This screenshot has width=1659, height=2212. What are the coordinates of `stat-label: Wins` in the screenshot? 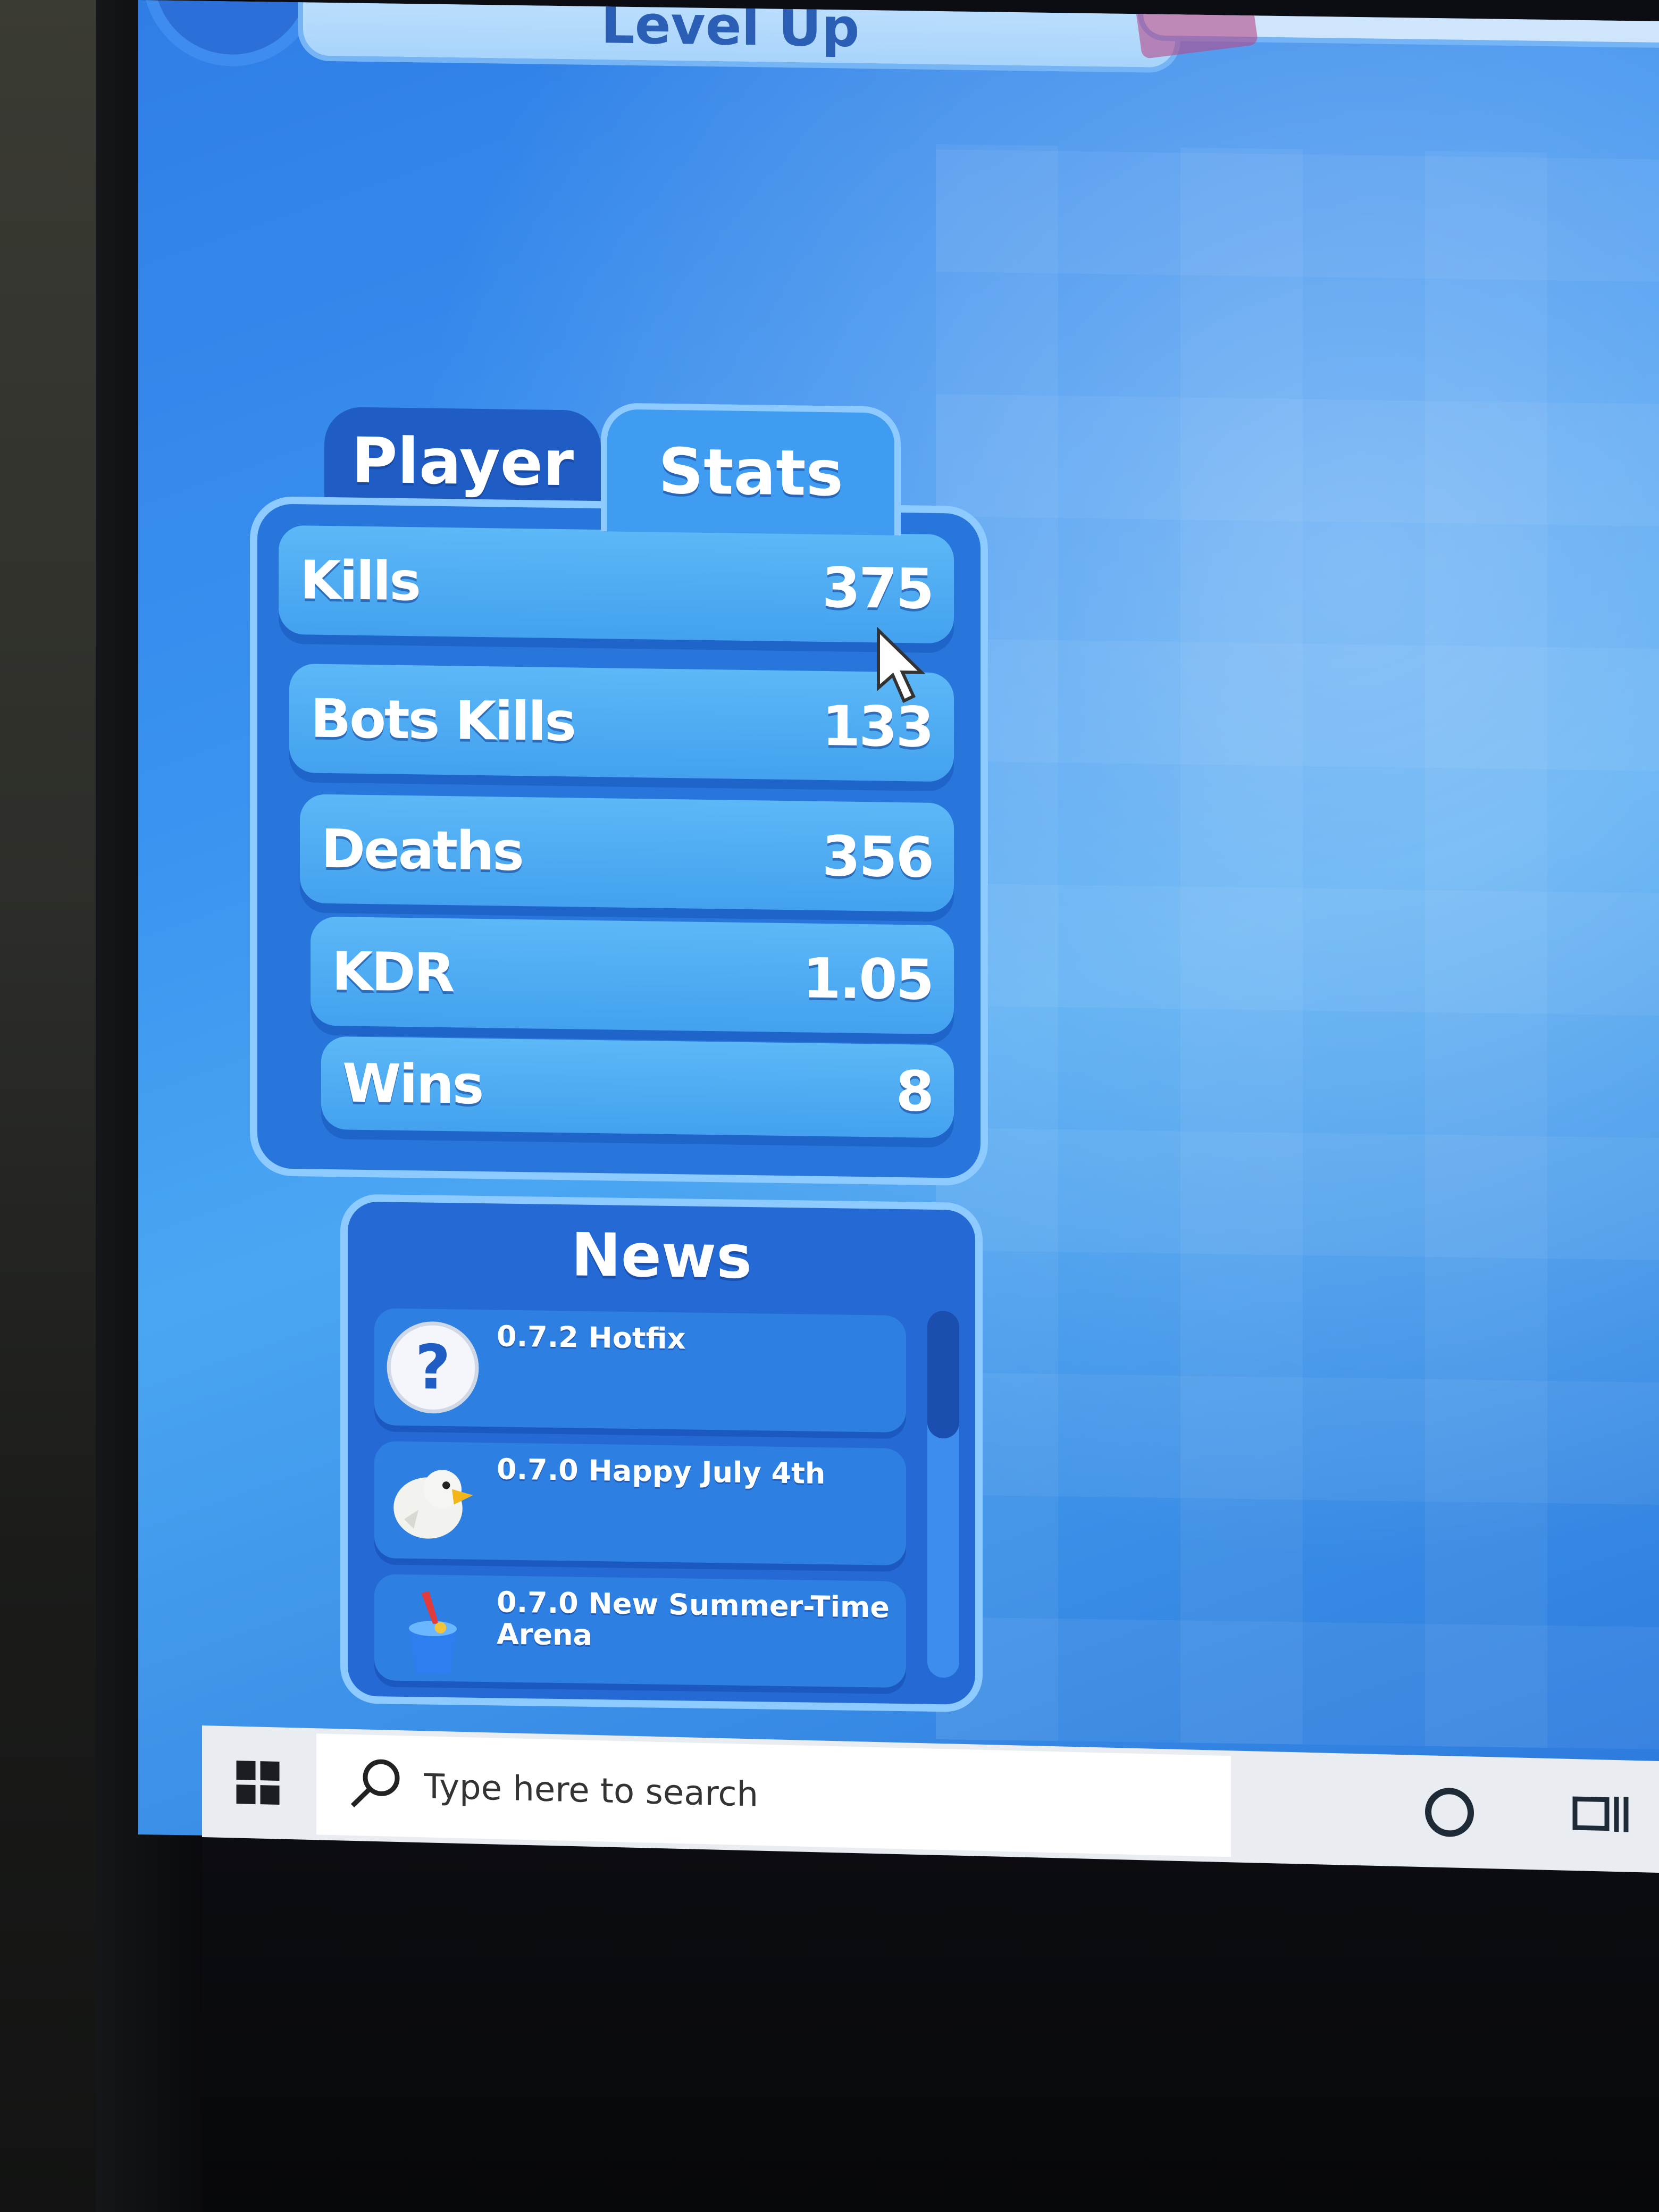 It's located at (412, 1084).